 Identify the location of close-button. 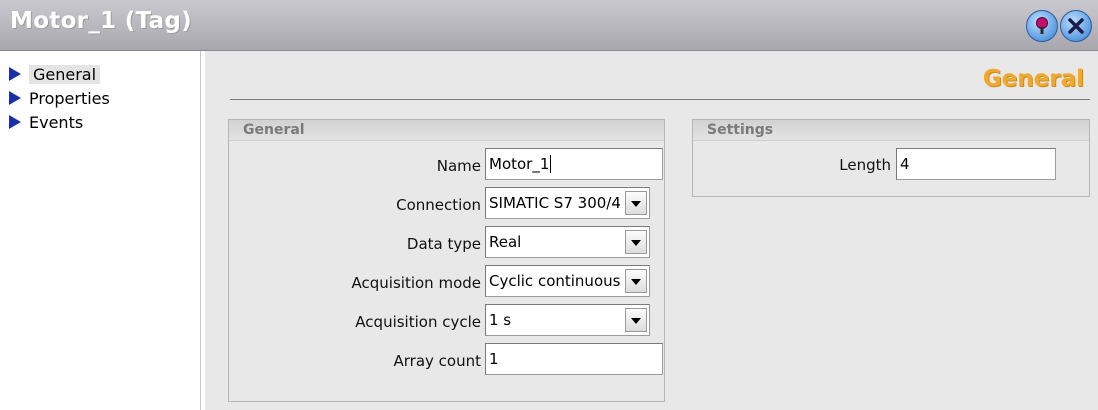
(1076, 26).